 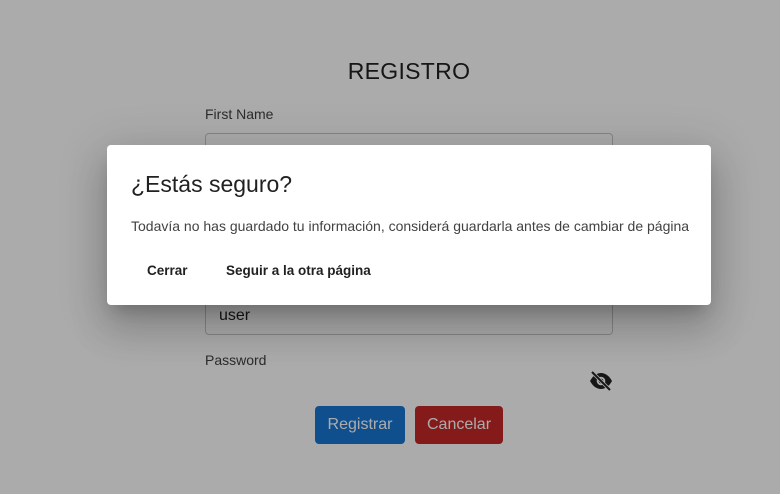 What do you see at coordinates (298, 270) in the screenshot?
I see `continue-to-page-button: Seguir a la otra página` at bounding box center [298, 270].